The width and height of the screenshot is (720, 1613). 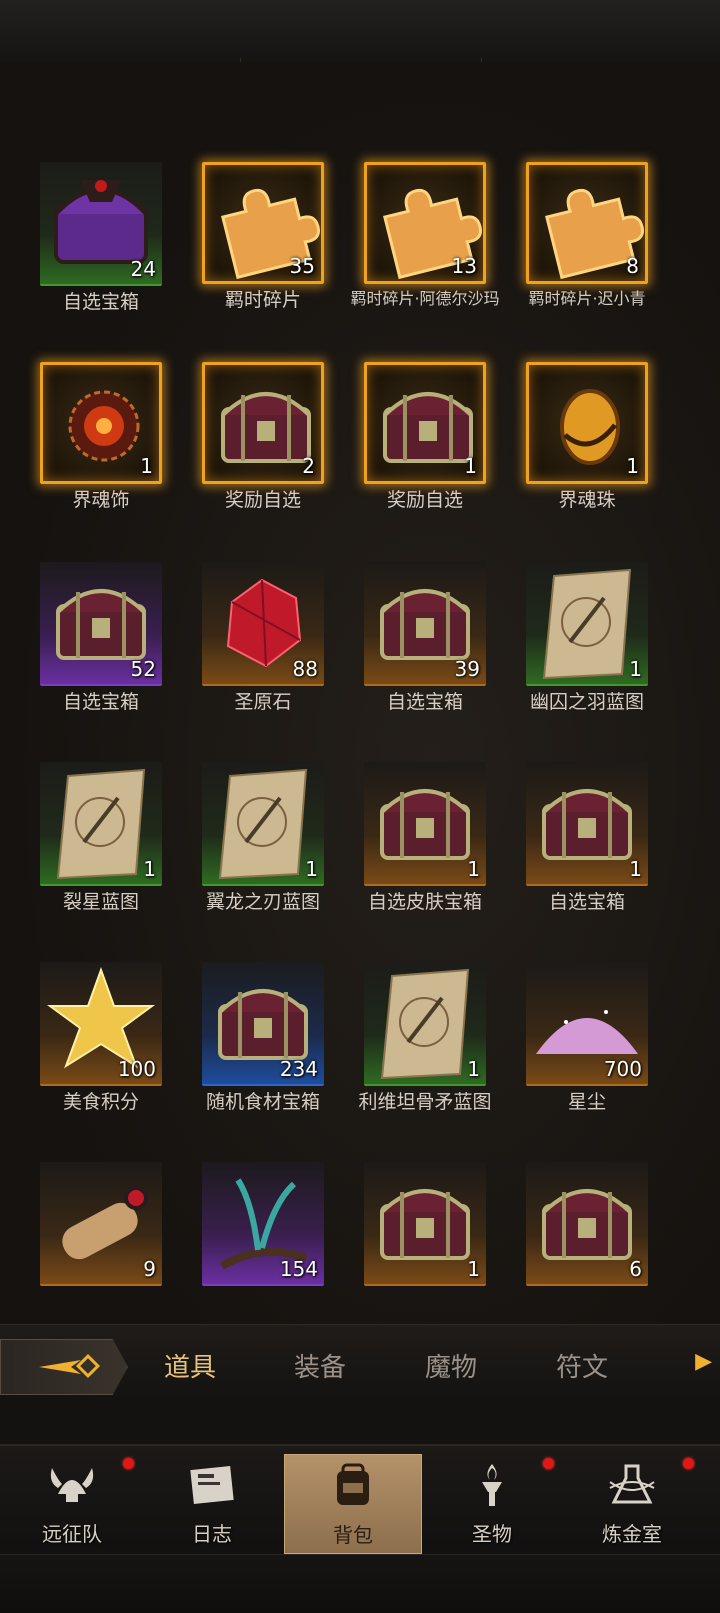 What do you see at coordinates (451, 1365) in the screenshot?
I see `tab-monsters: 魔物` at bounding box center [451, 1365].